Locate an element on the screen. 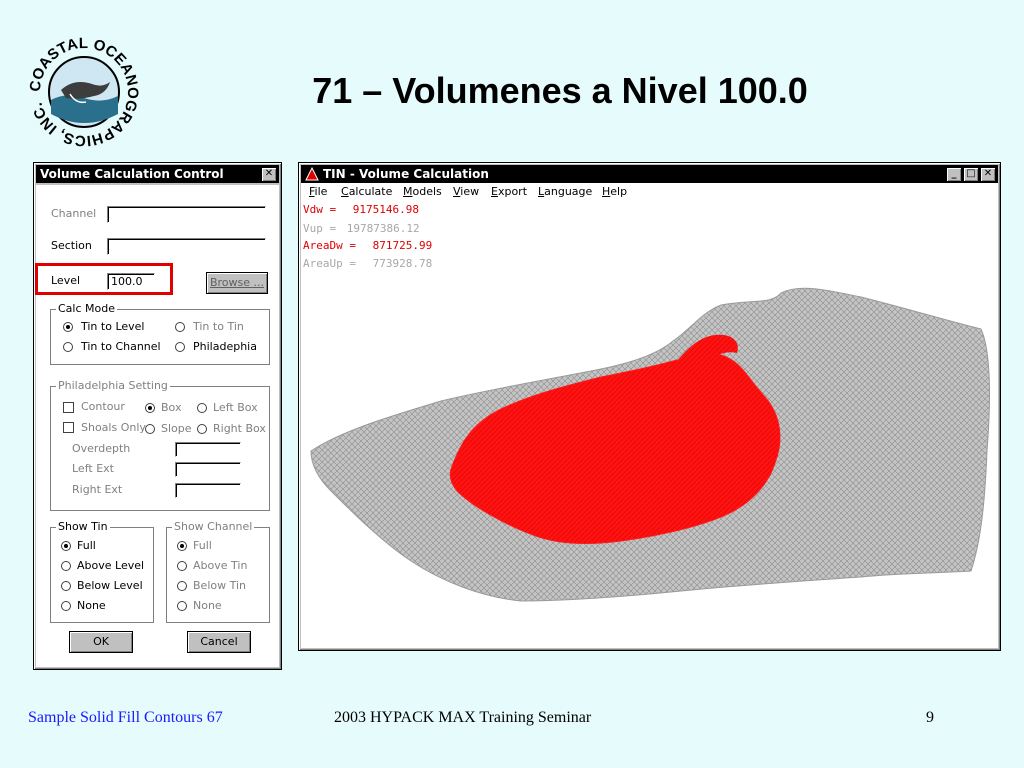  slope-label: Slope is located at coordinates (176, 428).